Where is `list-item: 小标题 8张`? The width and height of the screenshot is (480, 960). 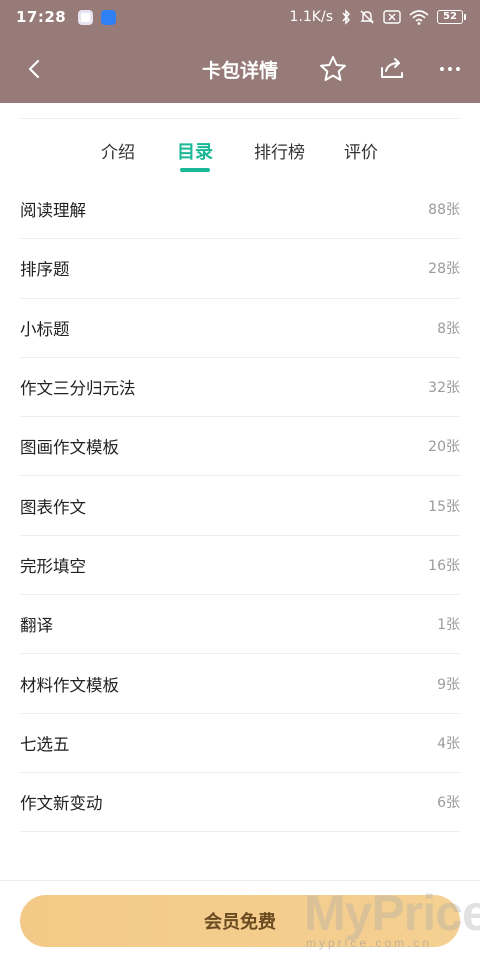
list-item: 小标题 8张 is located at coordinates (240, 328).